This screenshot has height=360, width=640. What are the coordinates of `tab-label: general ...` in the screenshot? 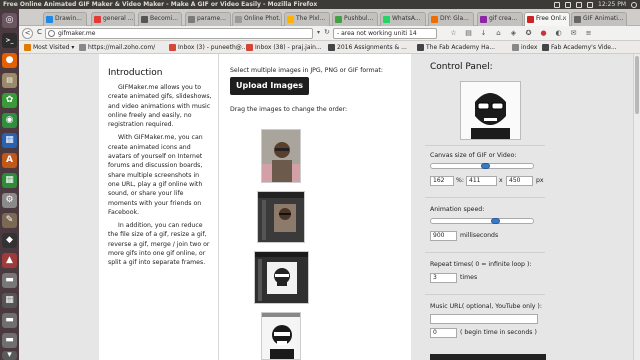 It's located at (118, 18).